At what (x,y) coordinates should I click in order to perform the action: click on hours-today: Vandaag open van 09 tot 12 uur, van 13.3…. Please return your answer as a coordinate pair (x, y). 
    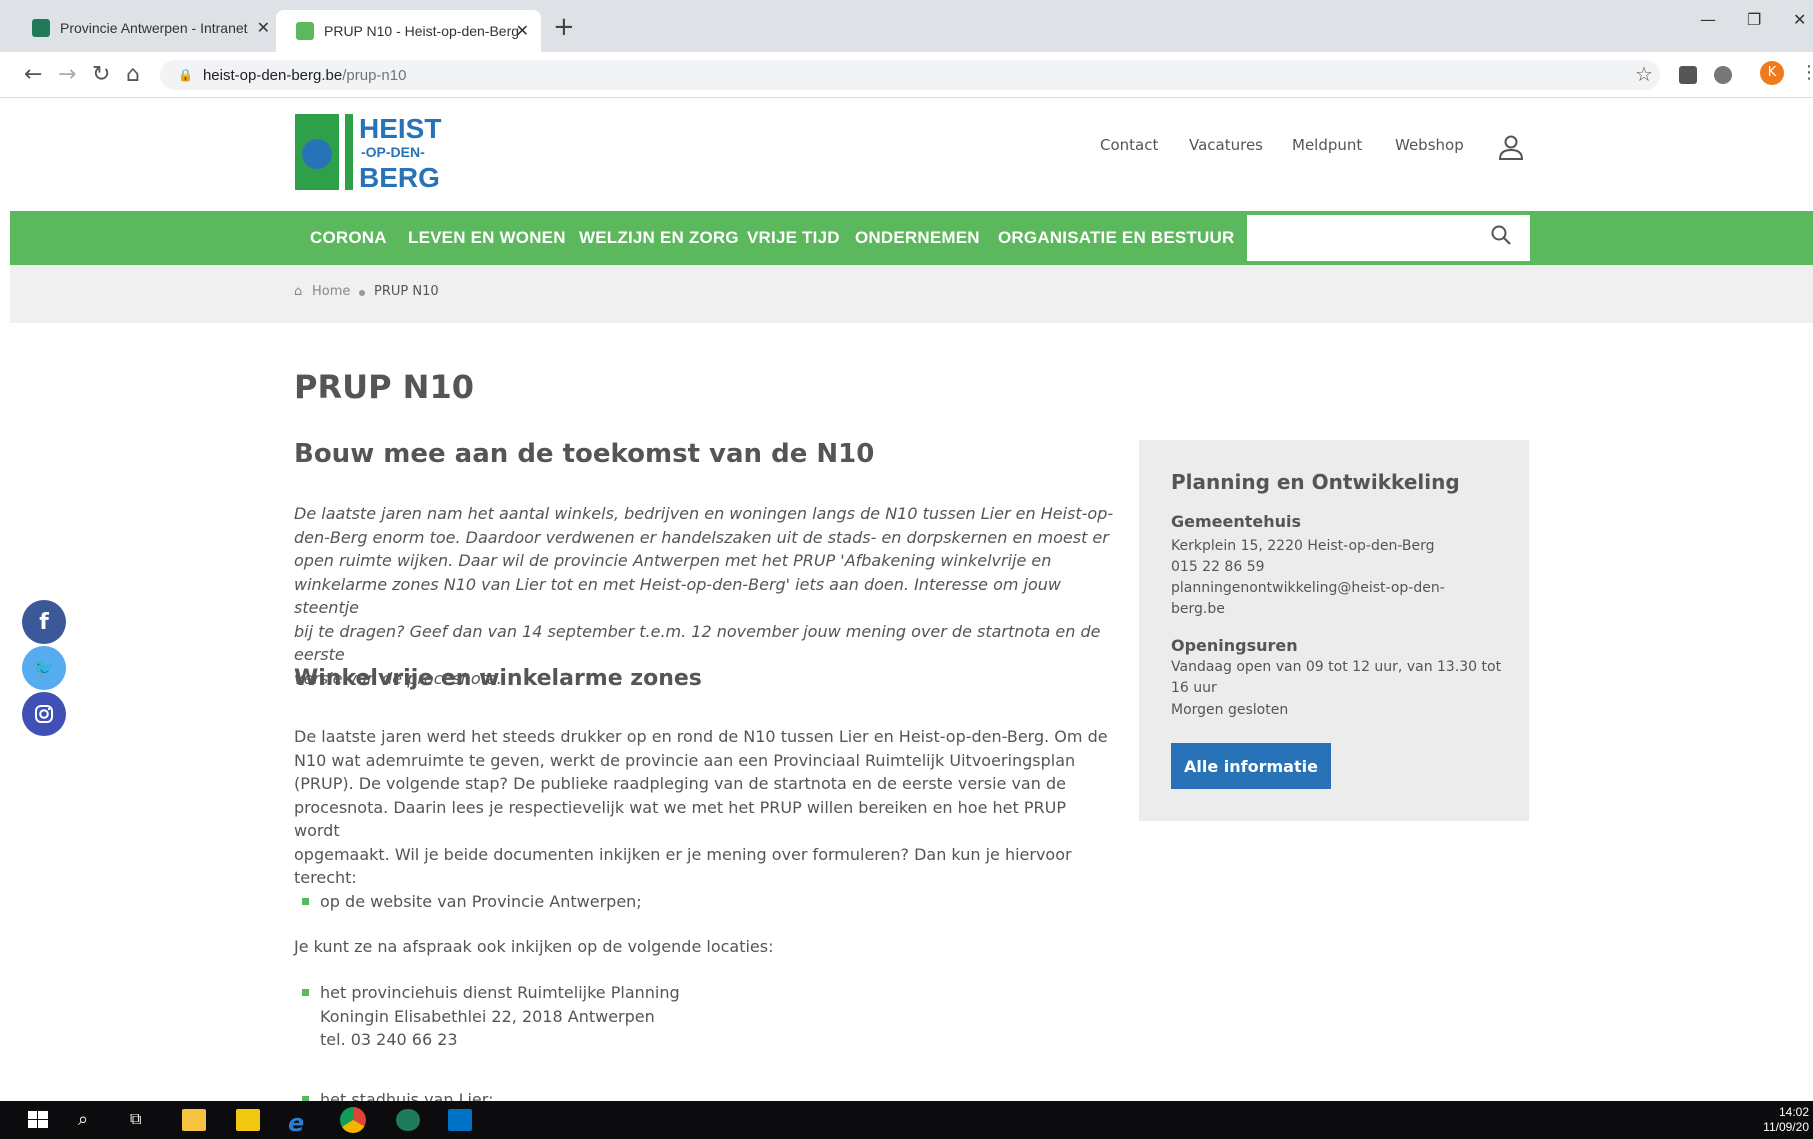
    Looking at the image, I should click on (1341, 678).